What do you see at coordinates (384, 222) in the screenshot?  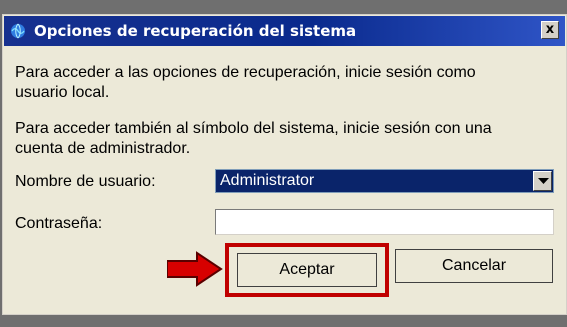 I see `password-field` at bounding box center [384, 222].